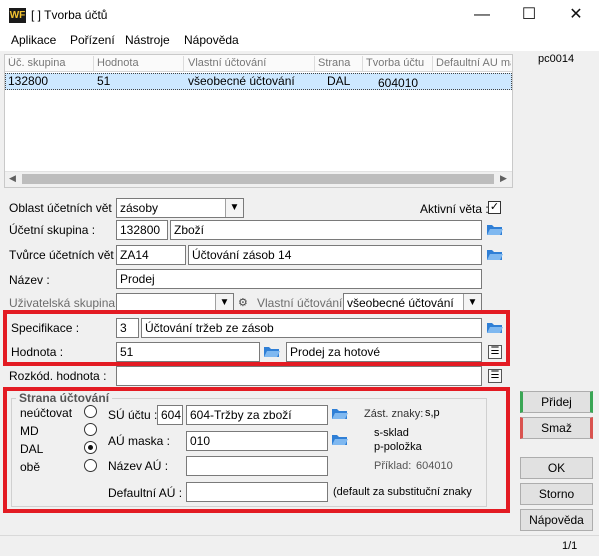 The height and width of the screenshot is (556, 599). Describe the element at coordinates (28, 81) in the screenshot. I see `grid-cell: 132800` at that location.